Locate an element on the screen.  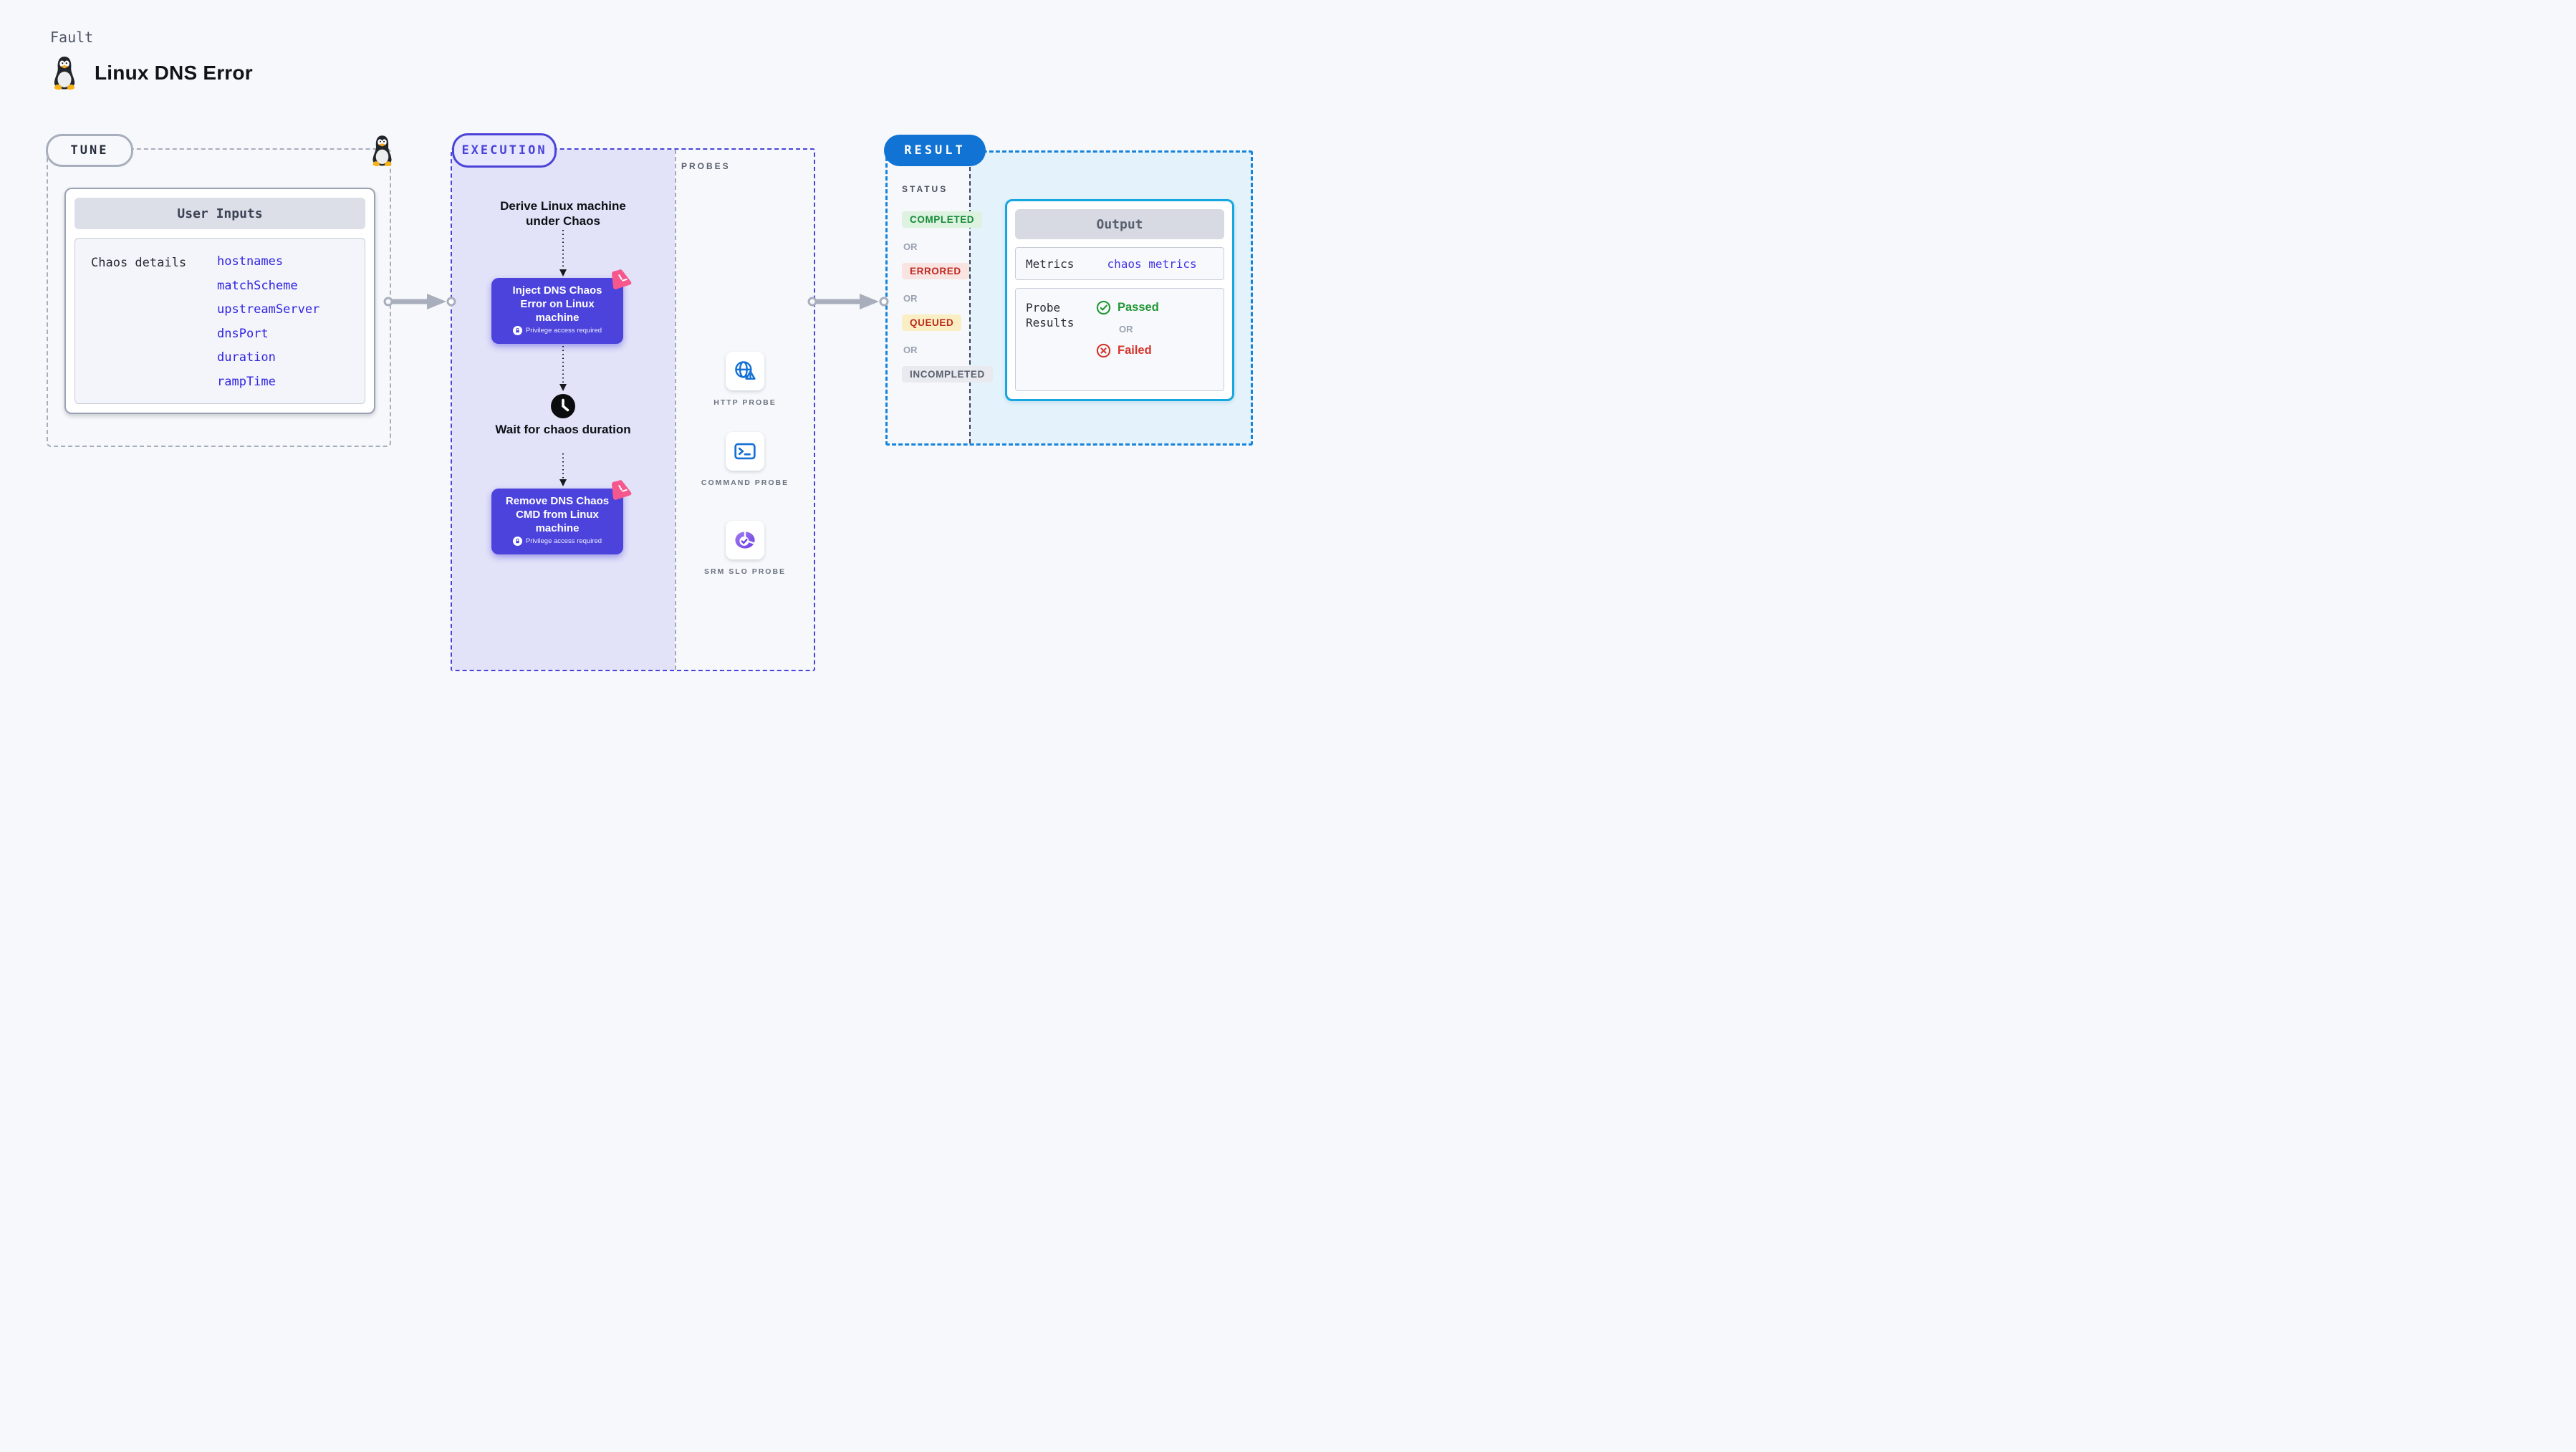
command-probe-label: COMMAND PROBE is located at coordinates (745, 483).